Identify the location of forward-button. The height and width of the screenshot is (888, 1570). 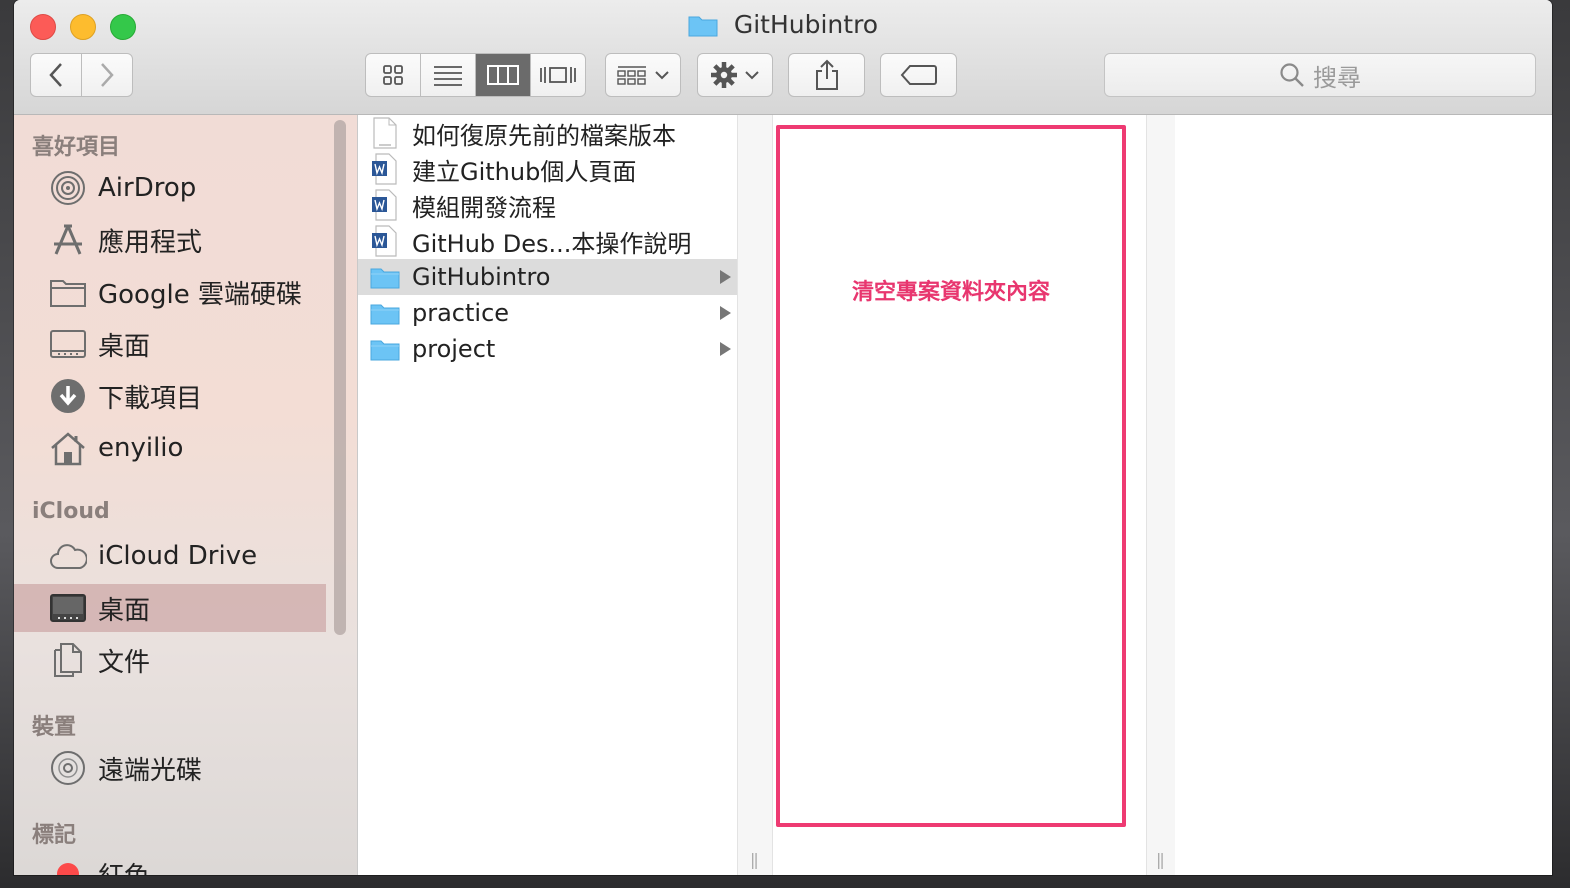
(107, 75).